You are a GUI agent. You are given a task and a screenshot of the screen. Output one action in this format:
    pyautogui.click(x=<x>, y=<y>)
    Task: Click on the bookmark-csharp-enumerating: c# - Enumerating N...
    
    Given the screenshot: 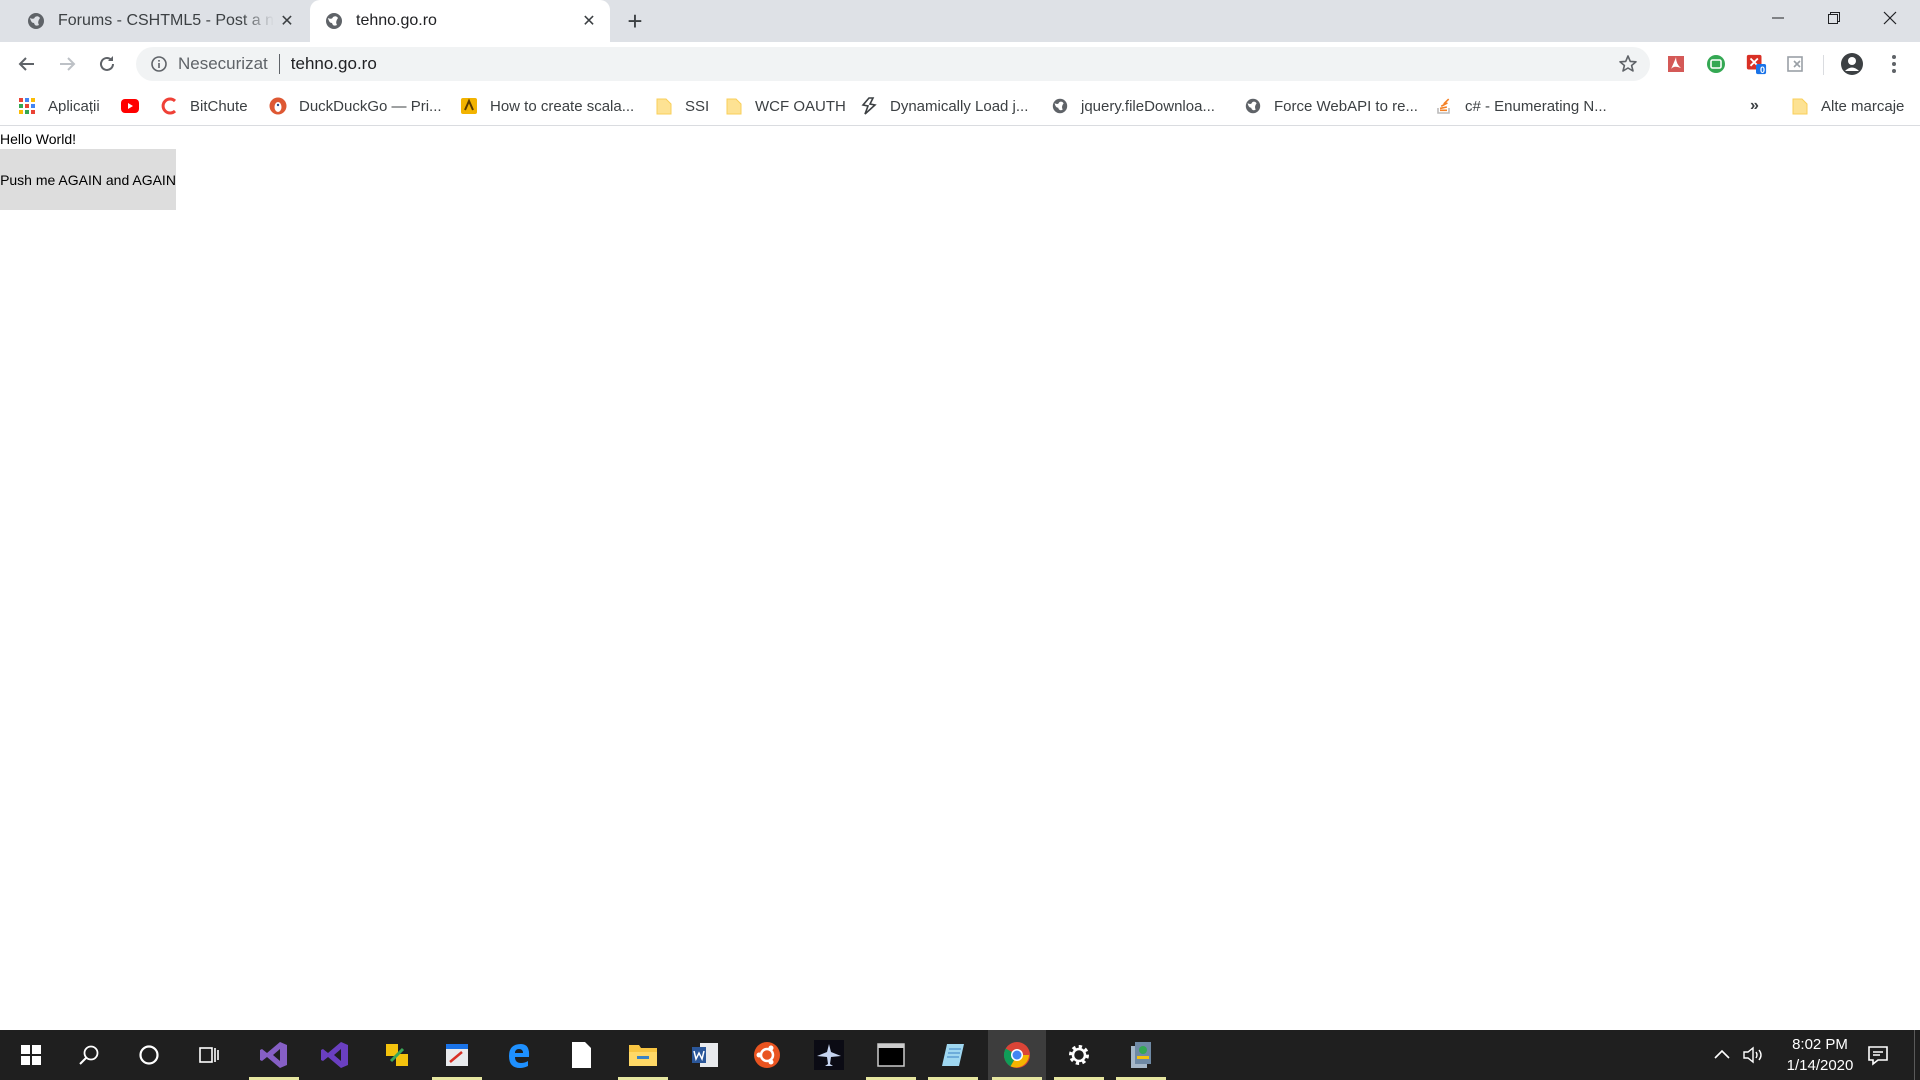 What is the action you would take?
    pyautogui.click(x=1521, y=106)
    